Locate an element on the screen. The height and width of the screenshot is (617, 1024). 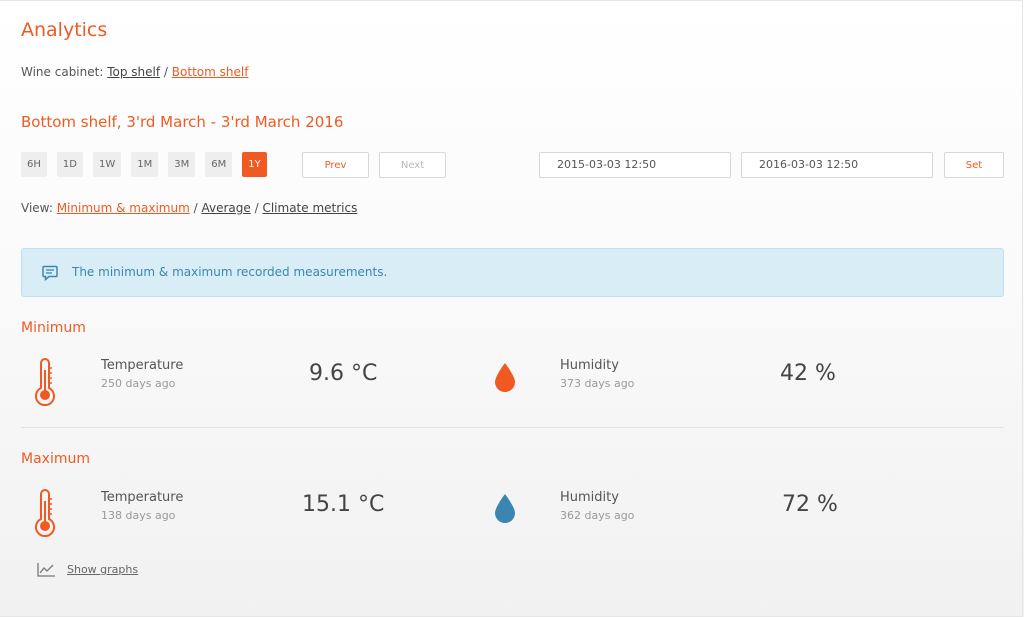
set-button: Set is located at coordinates (974, 165).